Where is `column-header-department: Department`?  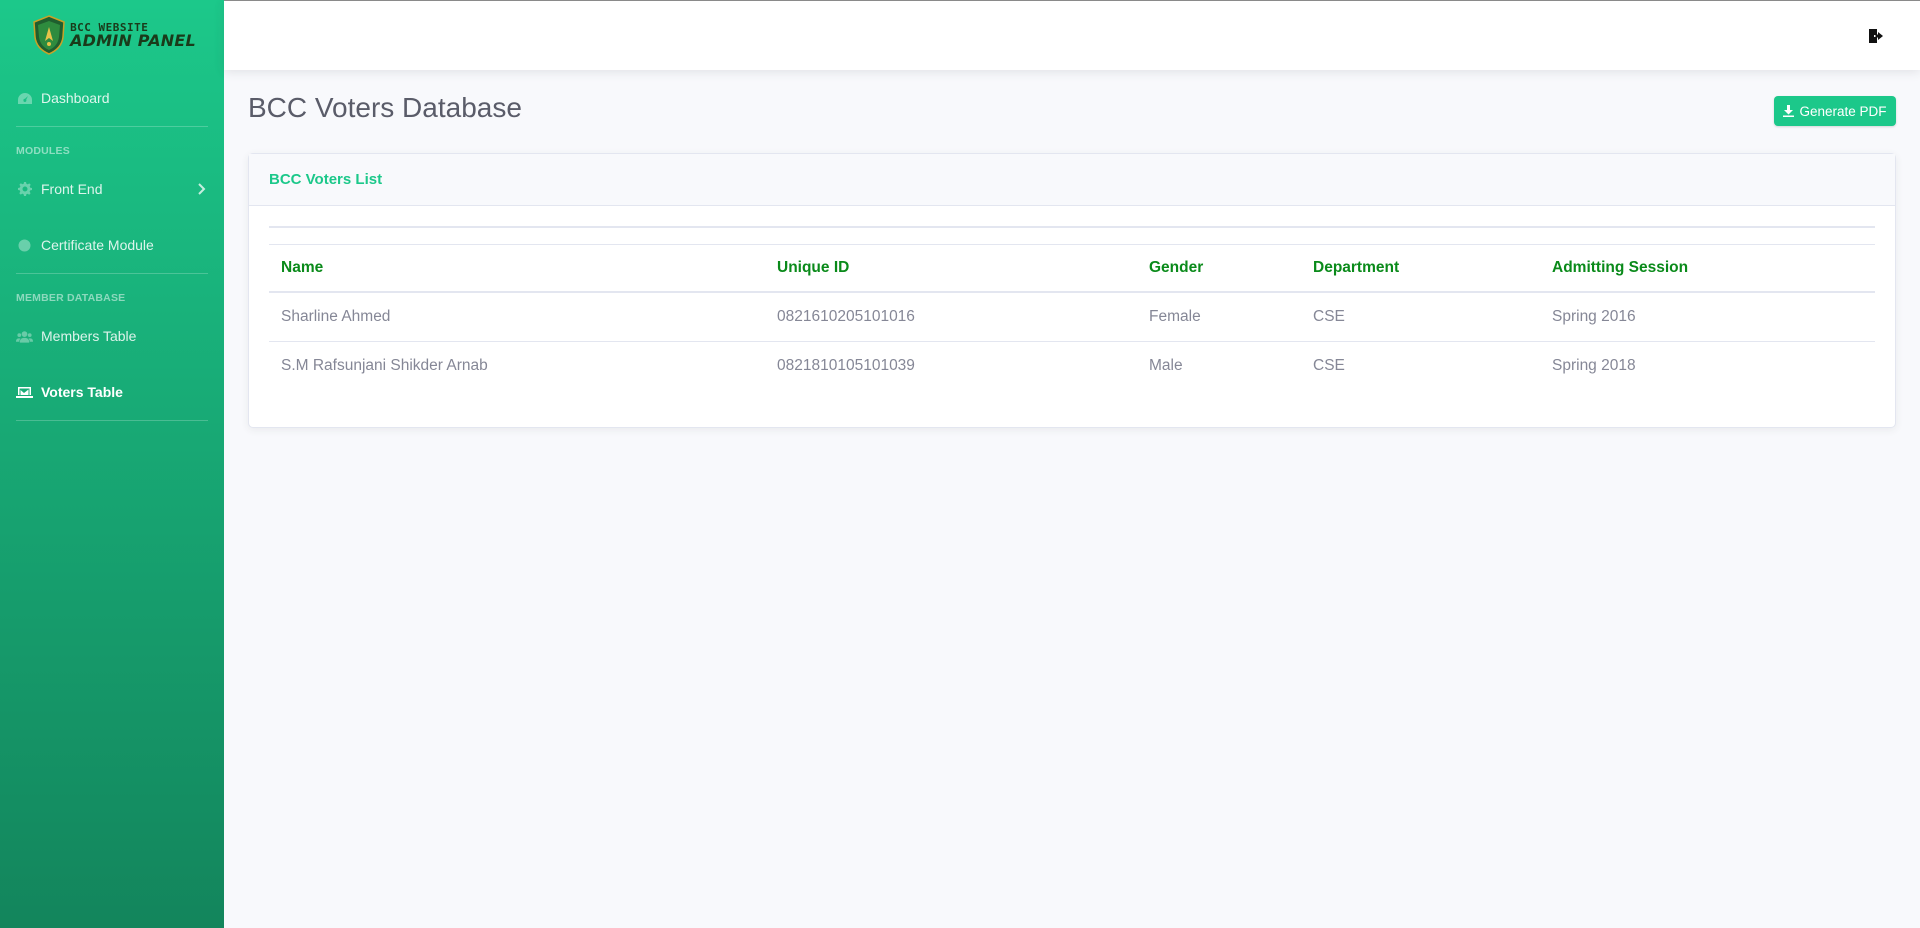 column-header-department: Department is located at coordinates (1420, 268).